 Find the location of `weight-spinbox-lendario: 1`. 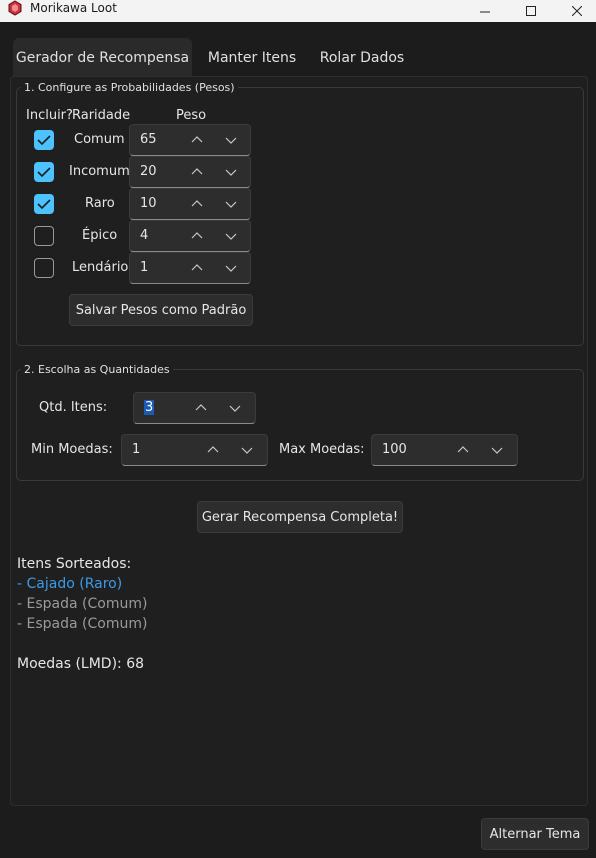

weight-spinbox-lendario: 1 is located at coordinates (190, 268).